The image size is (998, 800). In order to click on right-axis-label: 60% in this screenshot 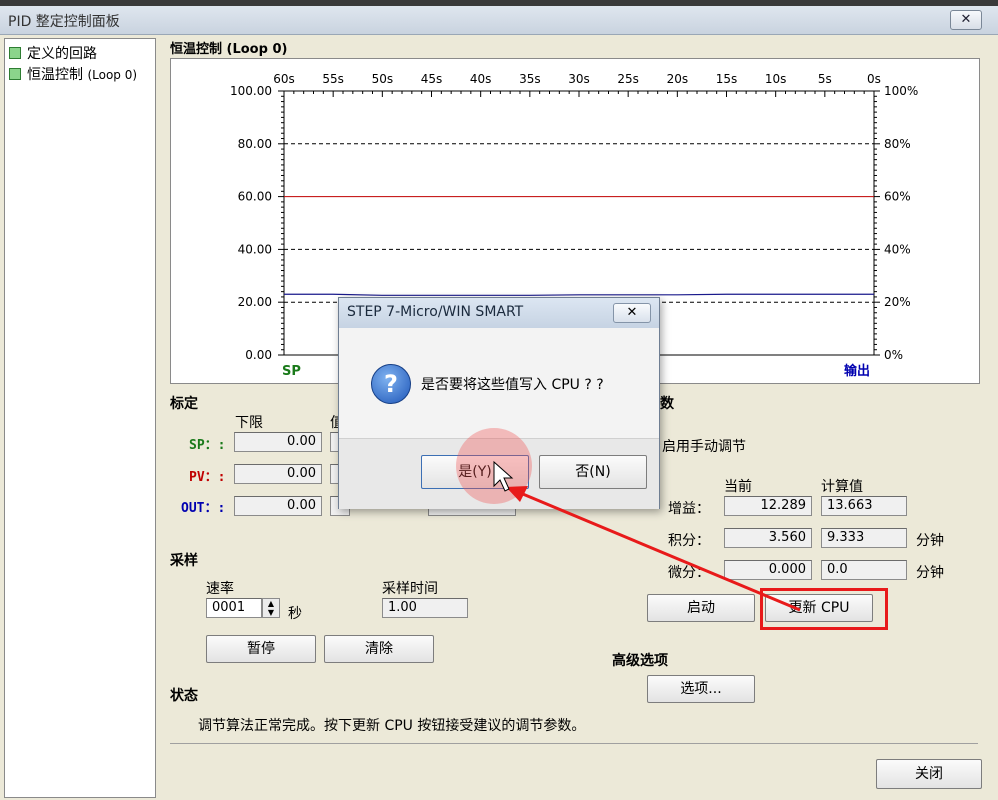, I will do `click(897, 197)`.